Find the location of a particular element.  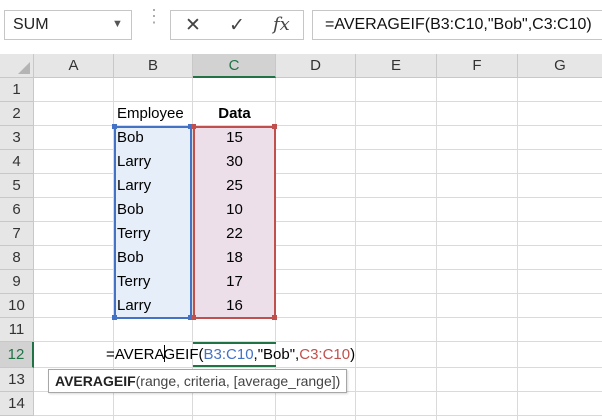

formula-range-1: B3:C10 is located at coordinates (228, 354).